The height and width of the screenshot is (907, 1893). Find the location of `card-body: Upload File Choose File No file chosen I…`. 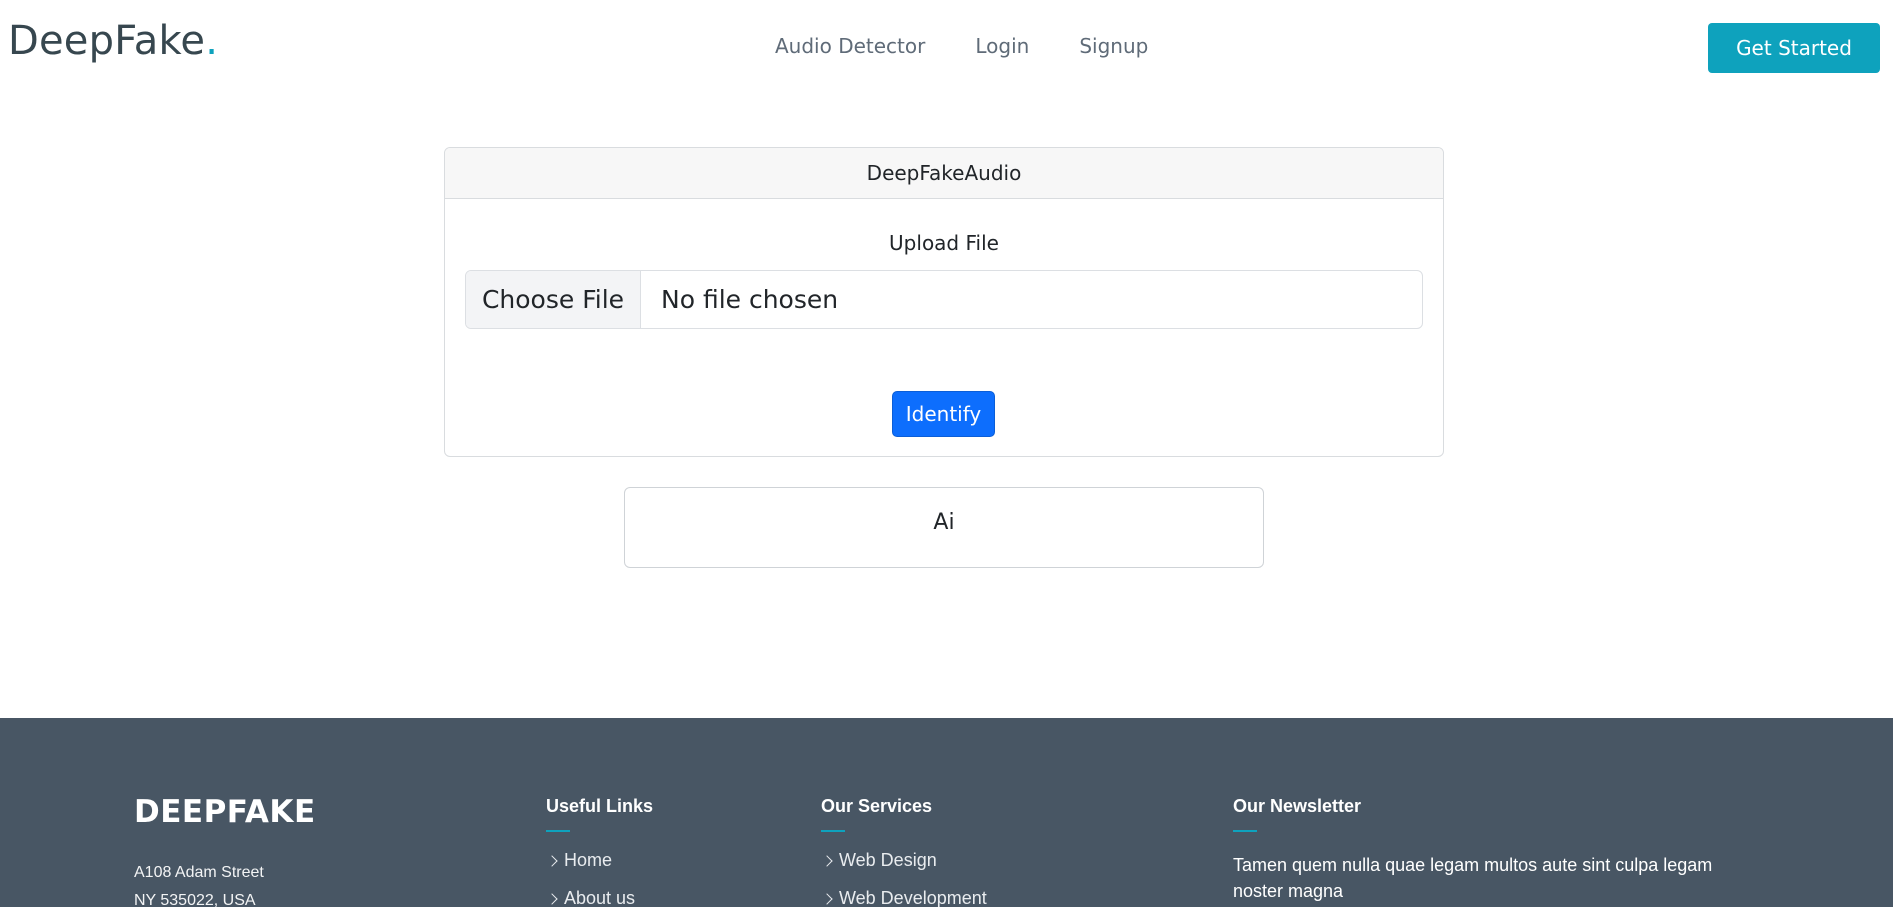

card-body: Upload File Choose File No file chosen I… is located at coordinates (944, 327).